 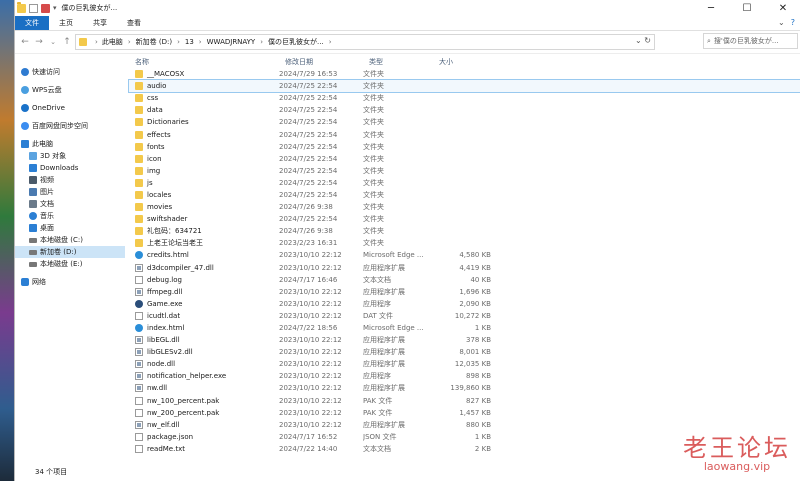 I want to click on file-name: Game.exe, so click(x=165, y=303).